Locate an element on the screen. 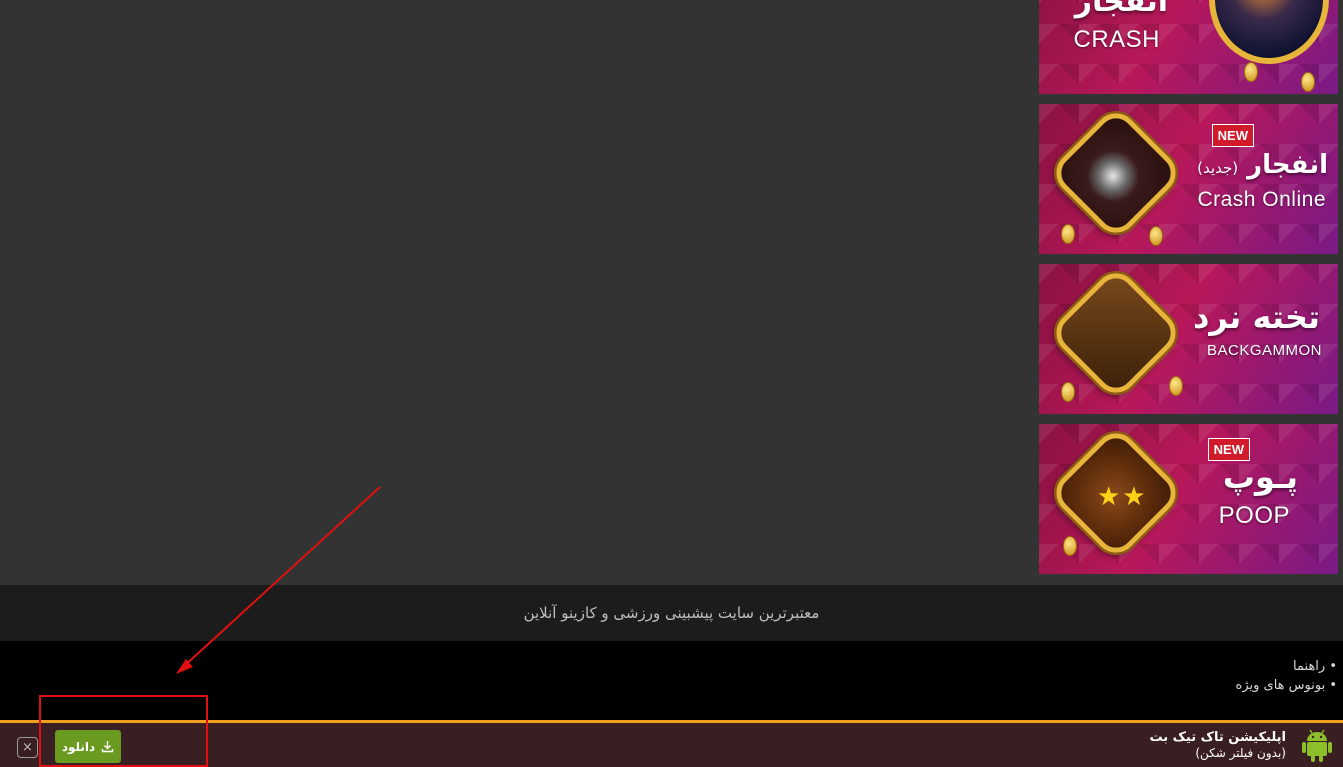  footer-link-guide: • راهنما is located at coordinates (1286, 666).